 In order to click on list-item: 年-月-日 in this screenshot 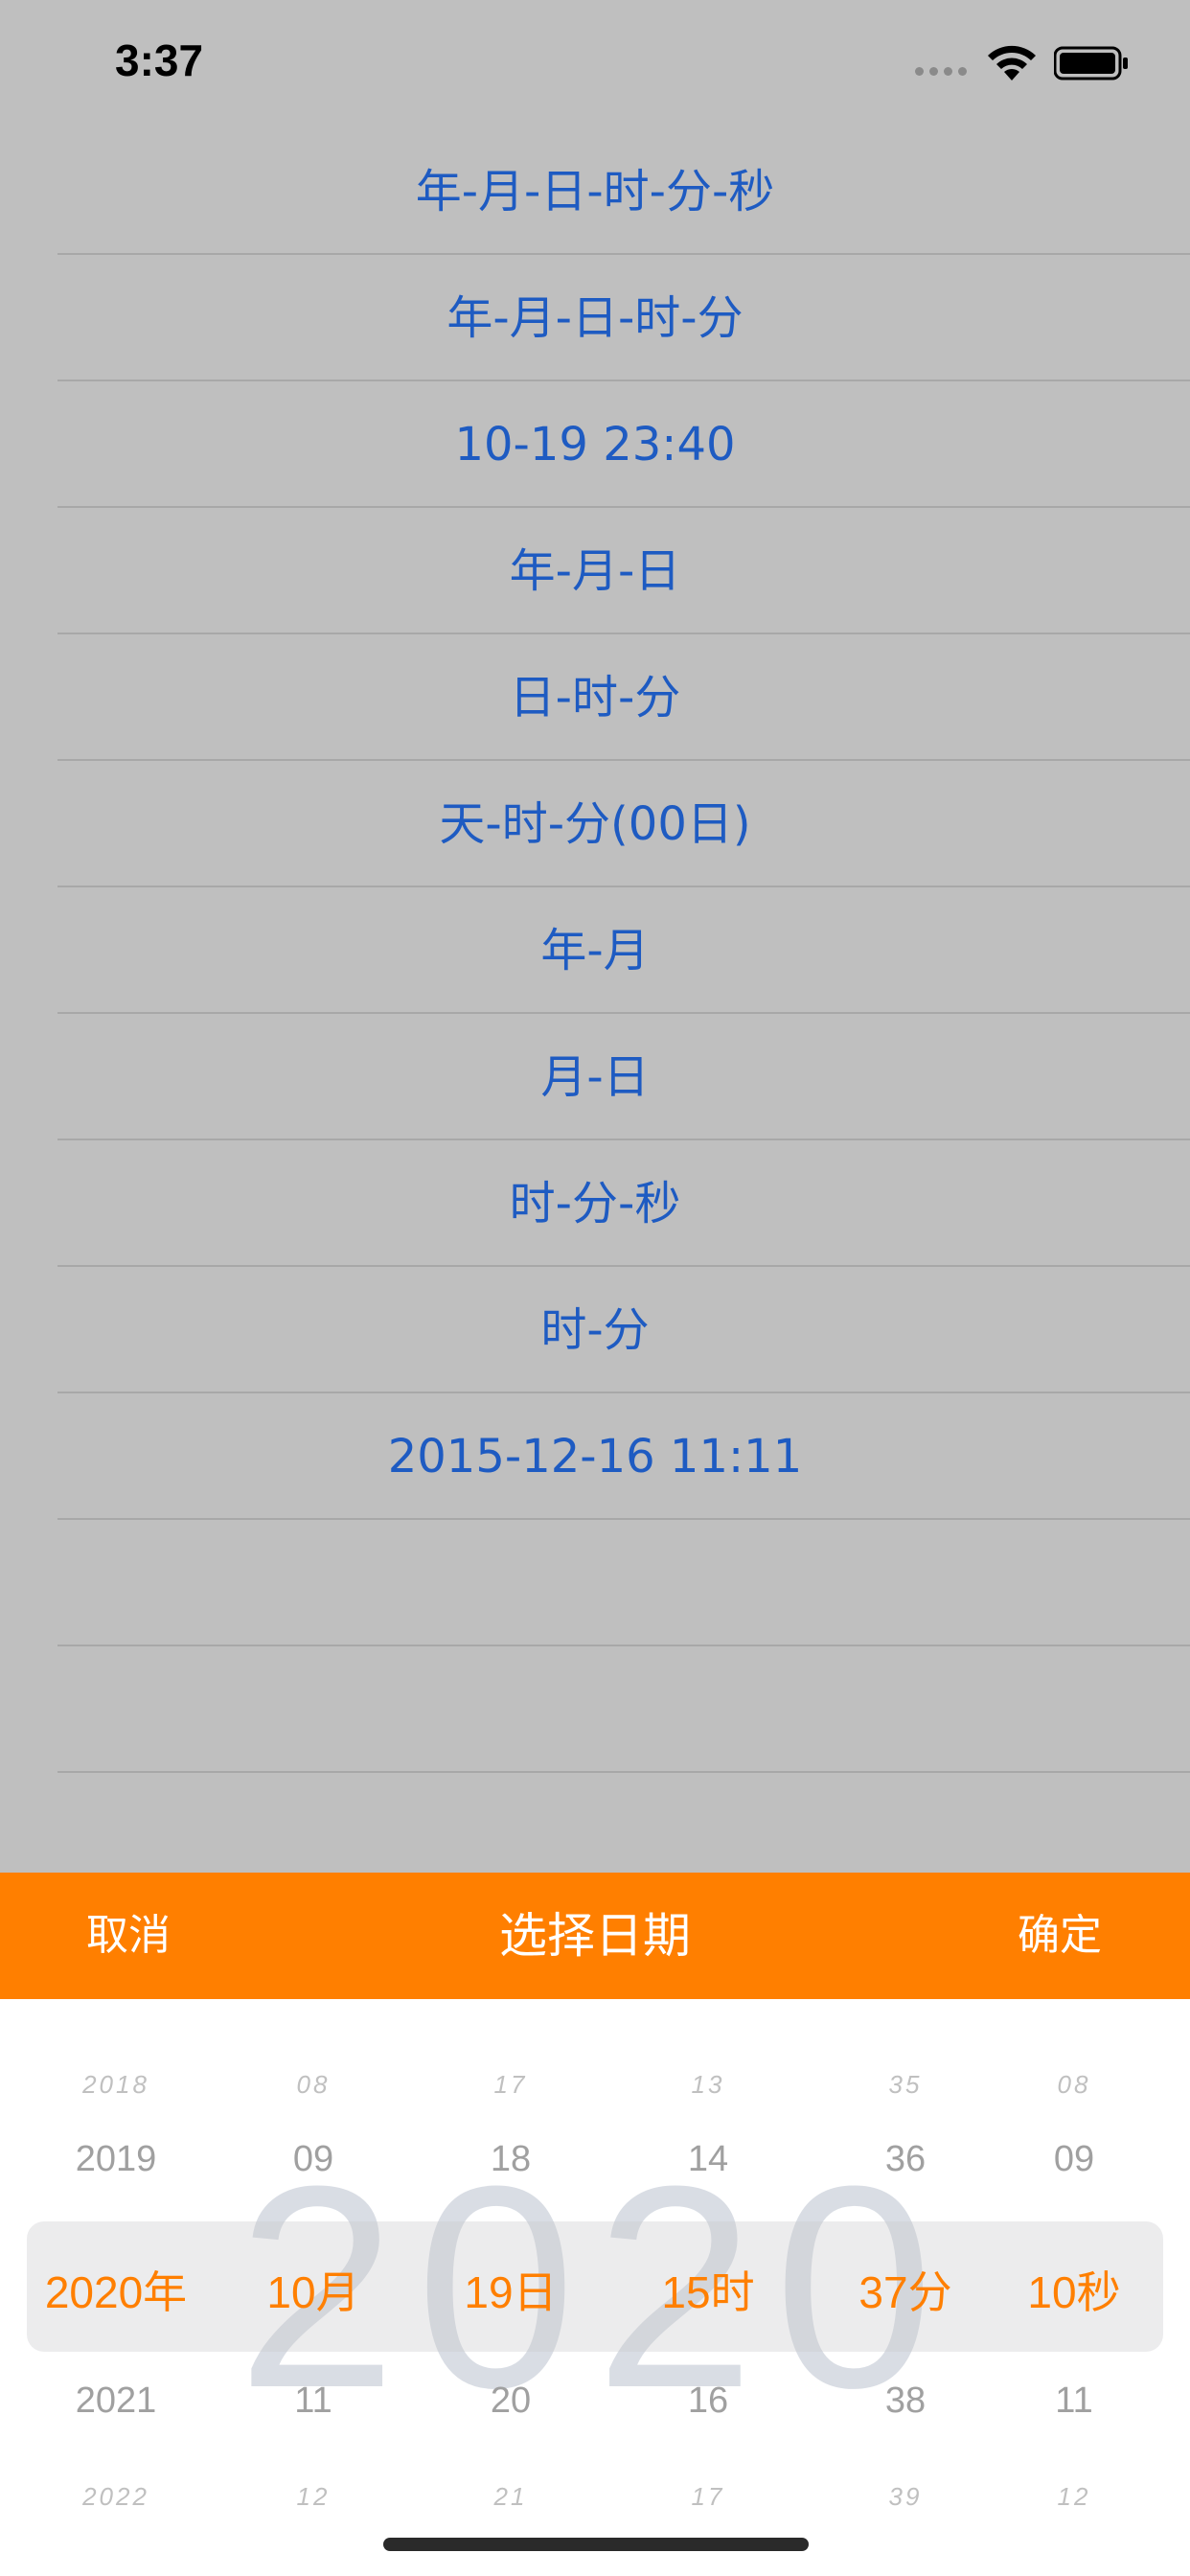, I will do `click(623, 571)`.